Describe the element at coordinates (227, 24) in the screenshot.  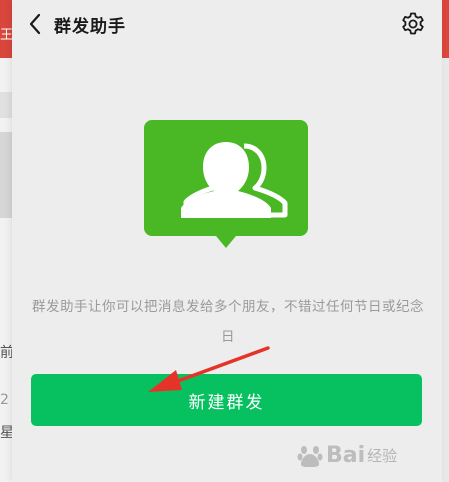
I see `navigation-bar: 群发助手` at that location.